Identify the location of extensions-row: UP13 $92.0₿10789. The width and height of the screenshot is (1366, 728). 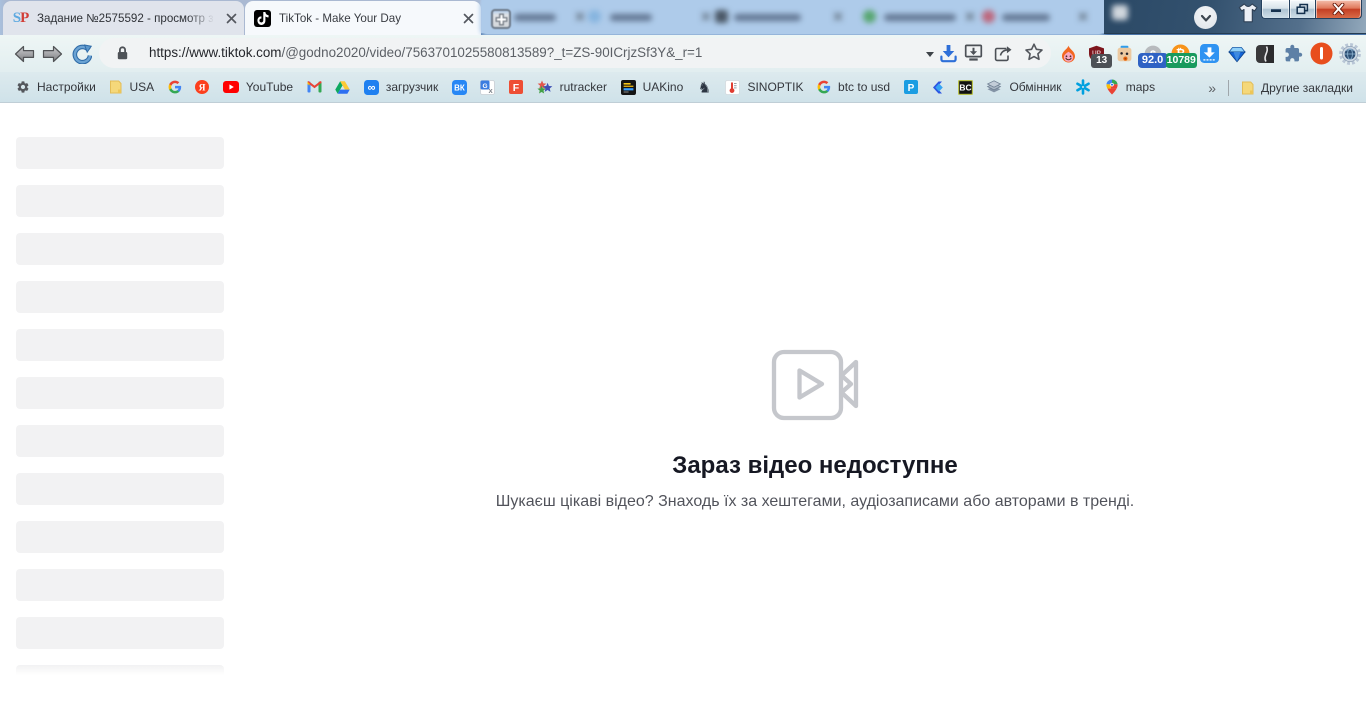
(1209, 53).